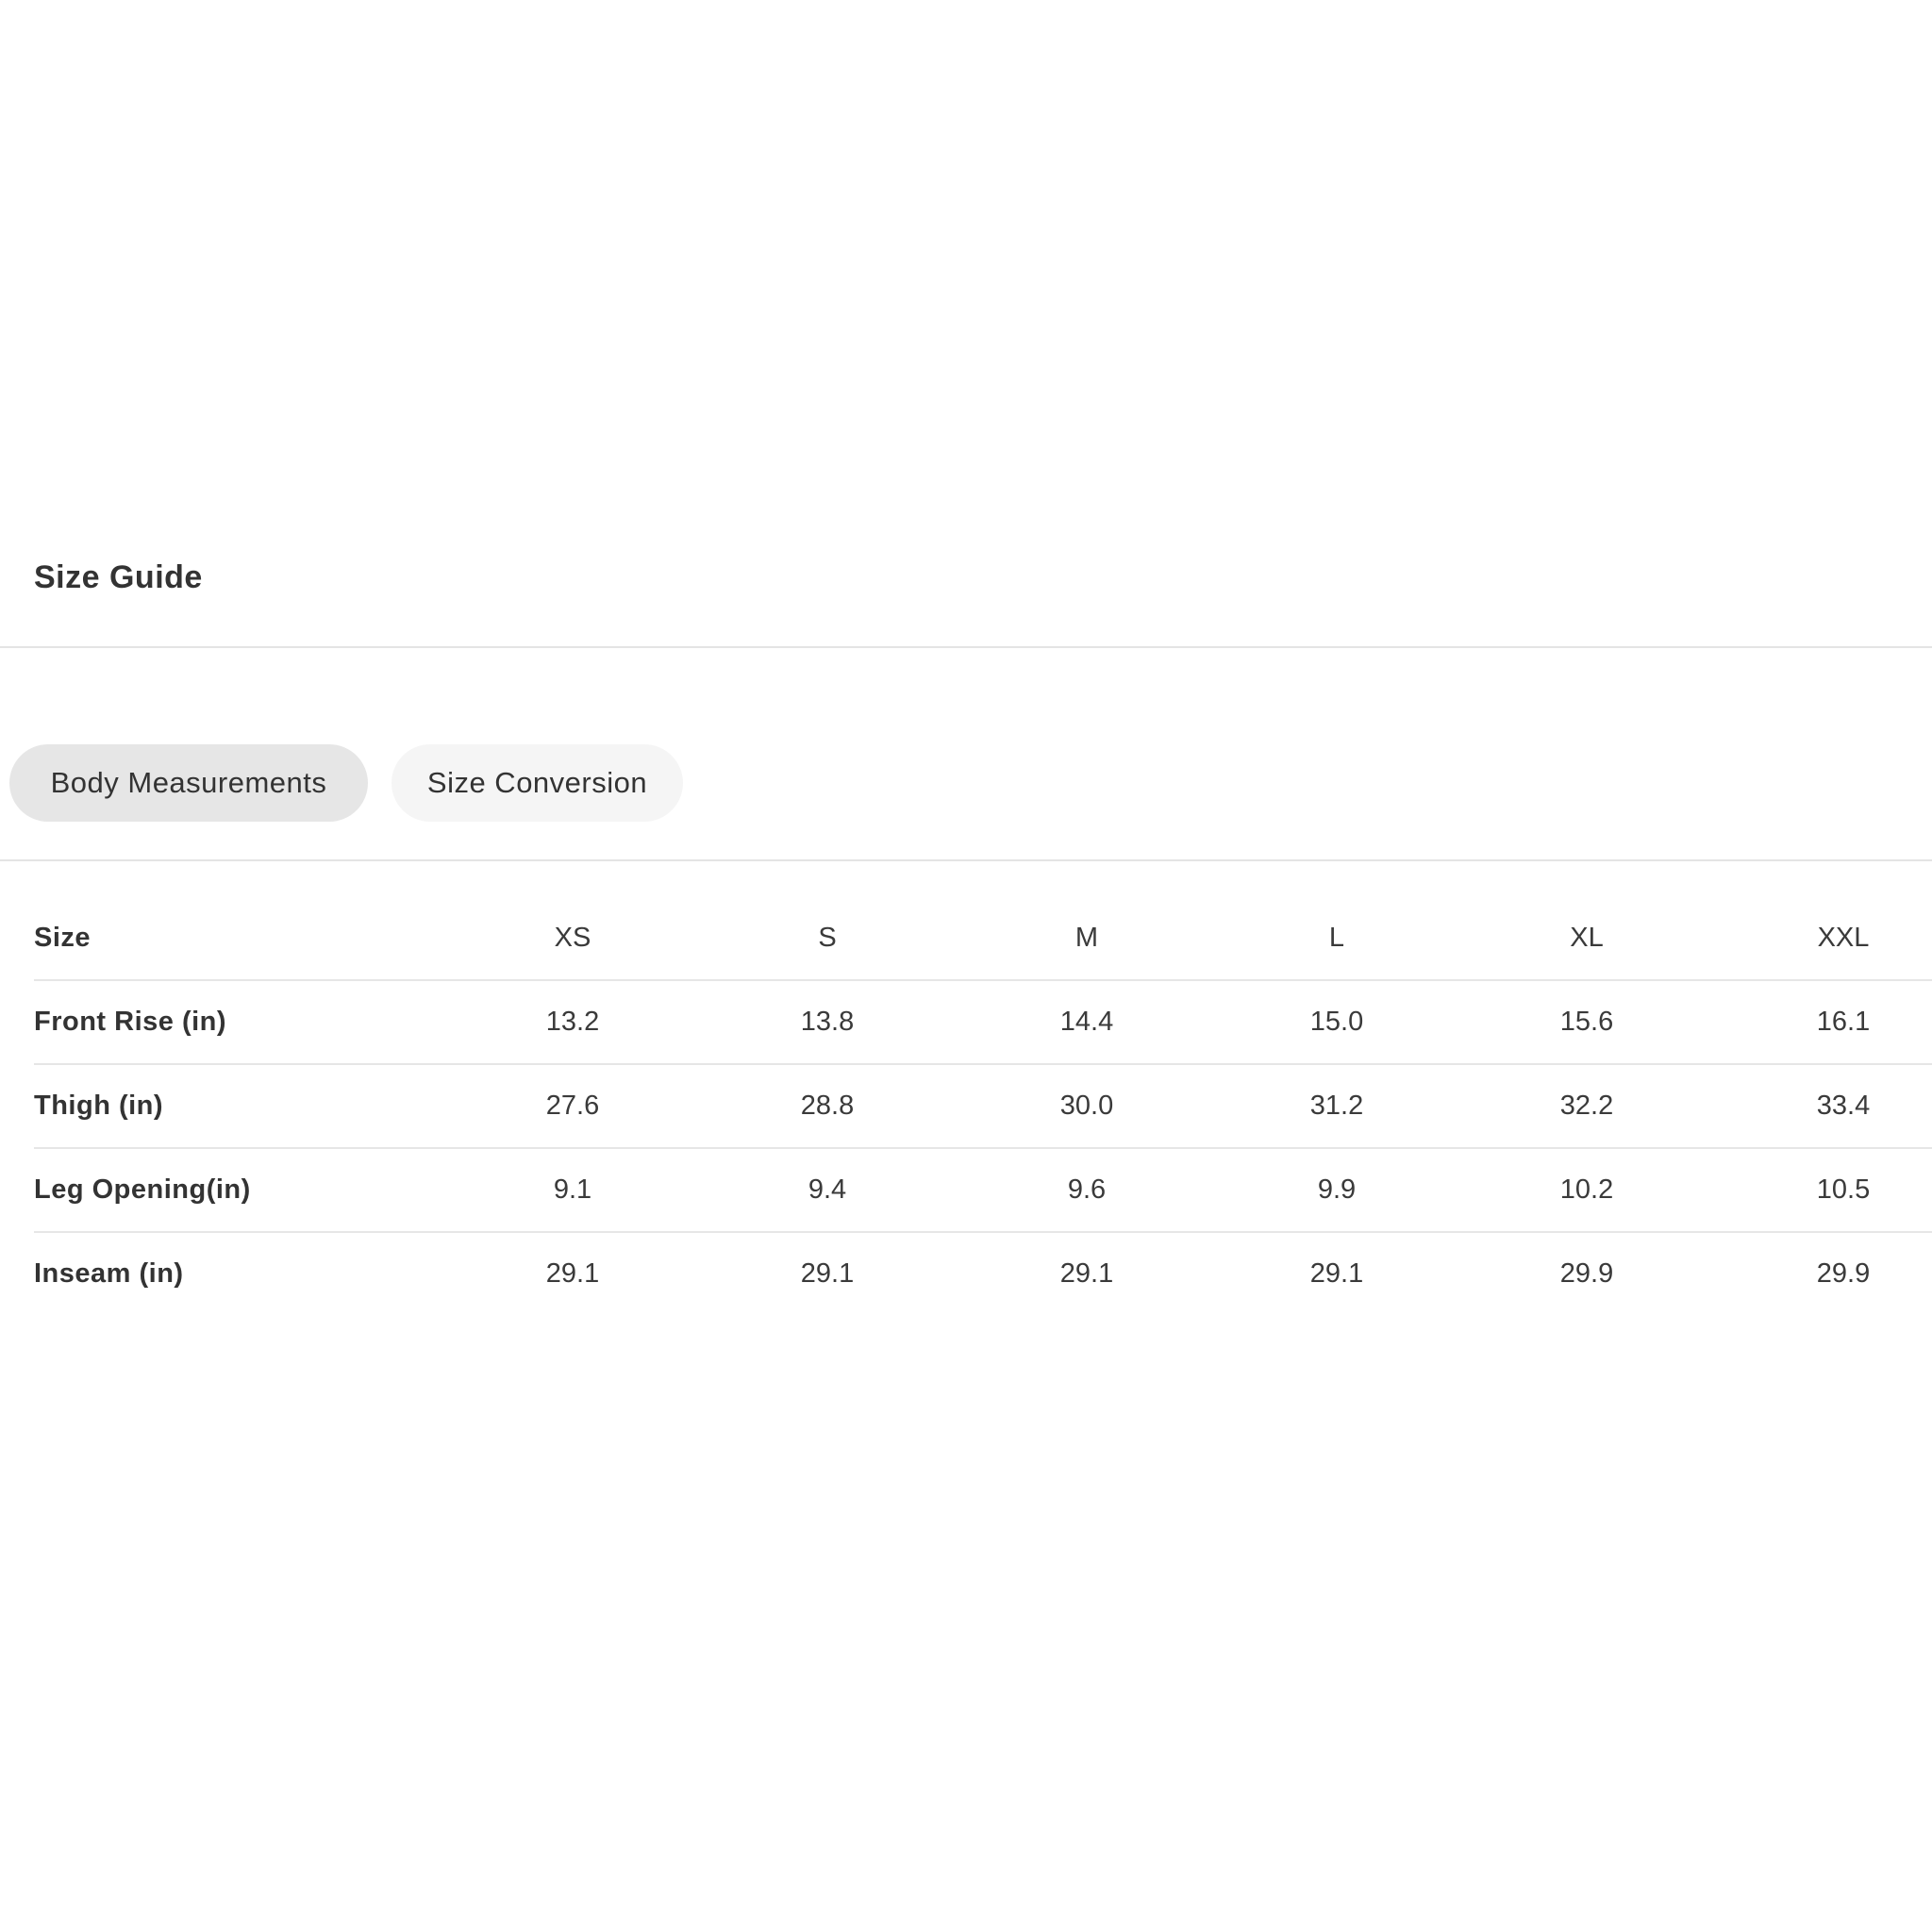 Image resolution: width=1932 pixels, height=1932 pixels. I want to click on table-cell: 27.6, so click(572, 1106).